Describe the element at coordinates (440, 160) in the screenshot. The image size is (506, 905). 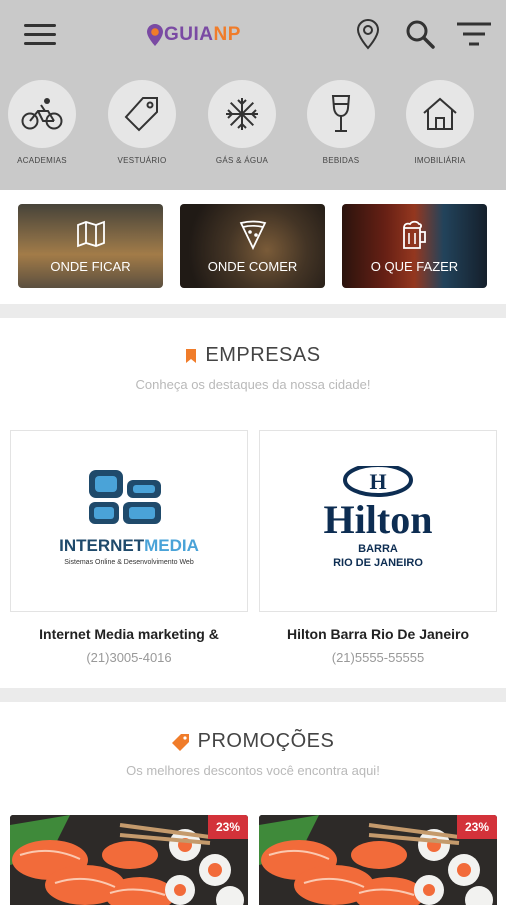
I see `category-label: IMOBILIÁRIA` at that location.